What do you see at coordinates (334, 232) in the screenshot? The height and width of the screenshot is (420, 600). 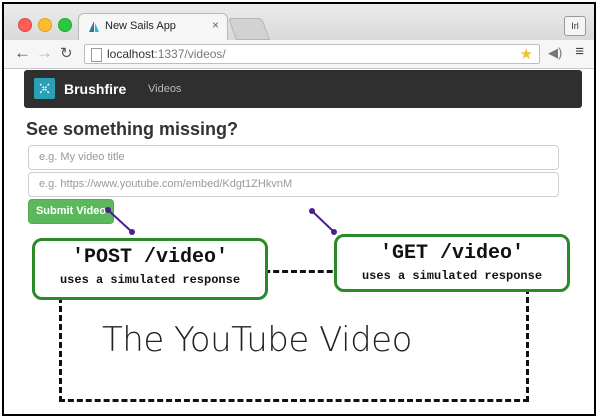 I see `get-connector-end-dot` at bounding box center [334, 232].